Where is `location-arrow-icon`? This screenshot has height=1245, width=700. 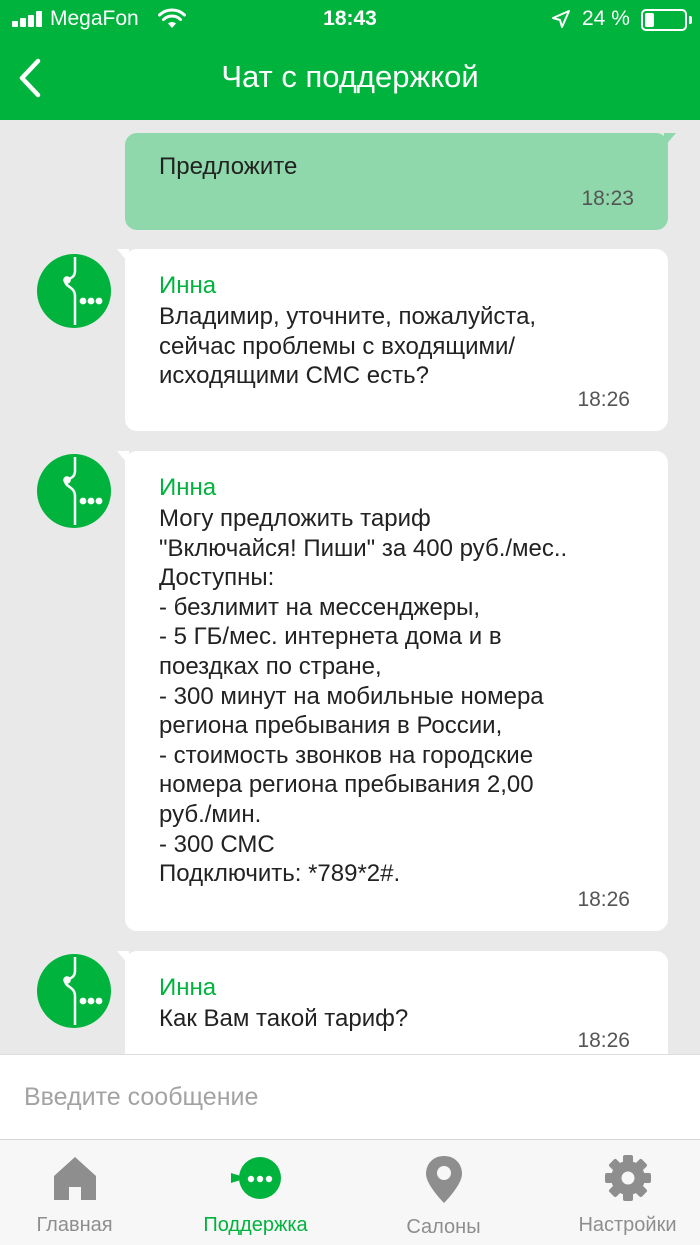 location-arrow-icon is located at coordinates (561, 19).